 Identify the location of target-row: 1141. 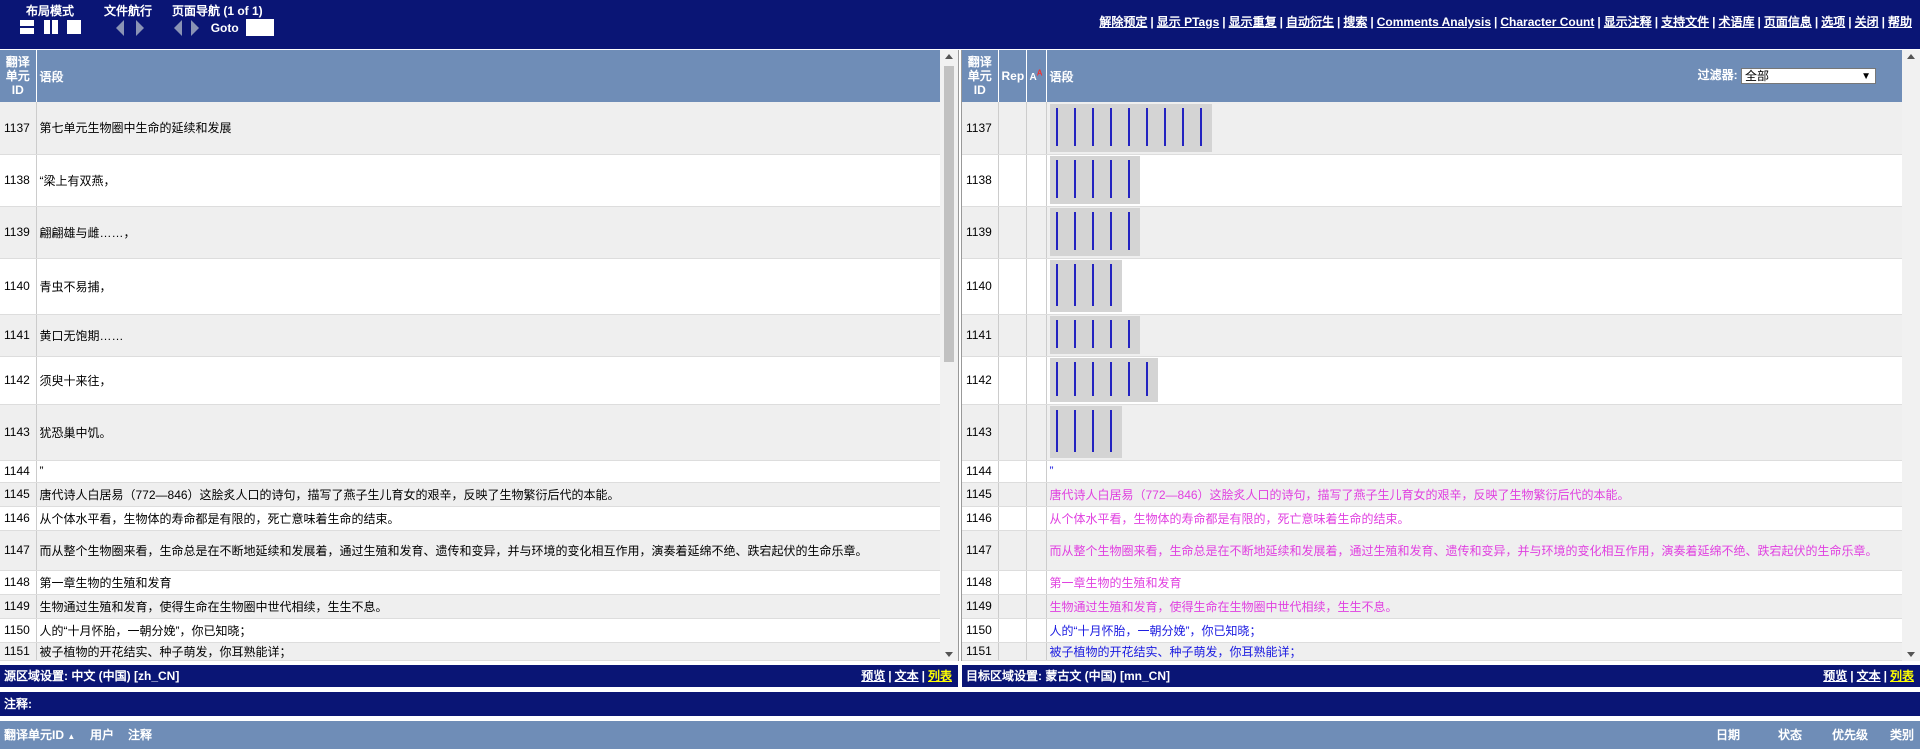
(1432, 335).